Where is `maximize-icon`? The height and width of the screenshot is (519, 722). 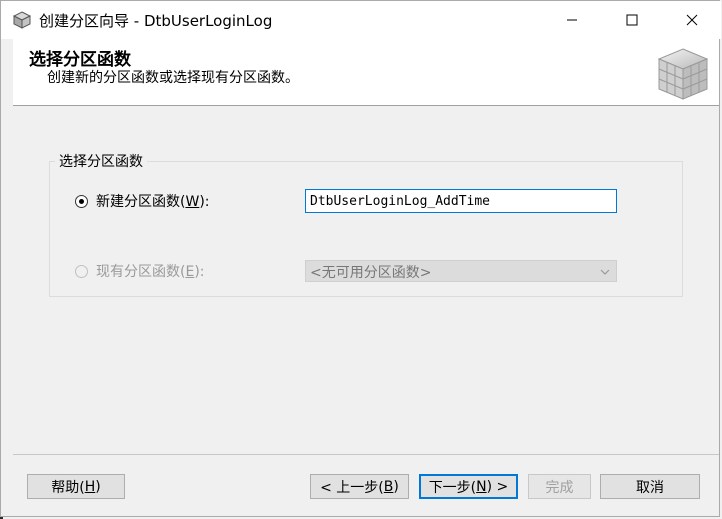
maximize-icon is located at coordinates (632, 20).